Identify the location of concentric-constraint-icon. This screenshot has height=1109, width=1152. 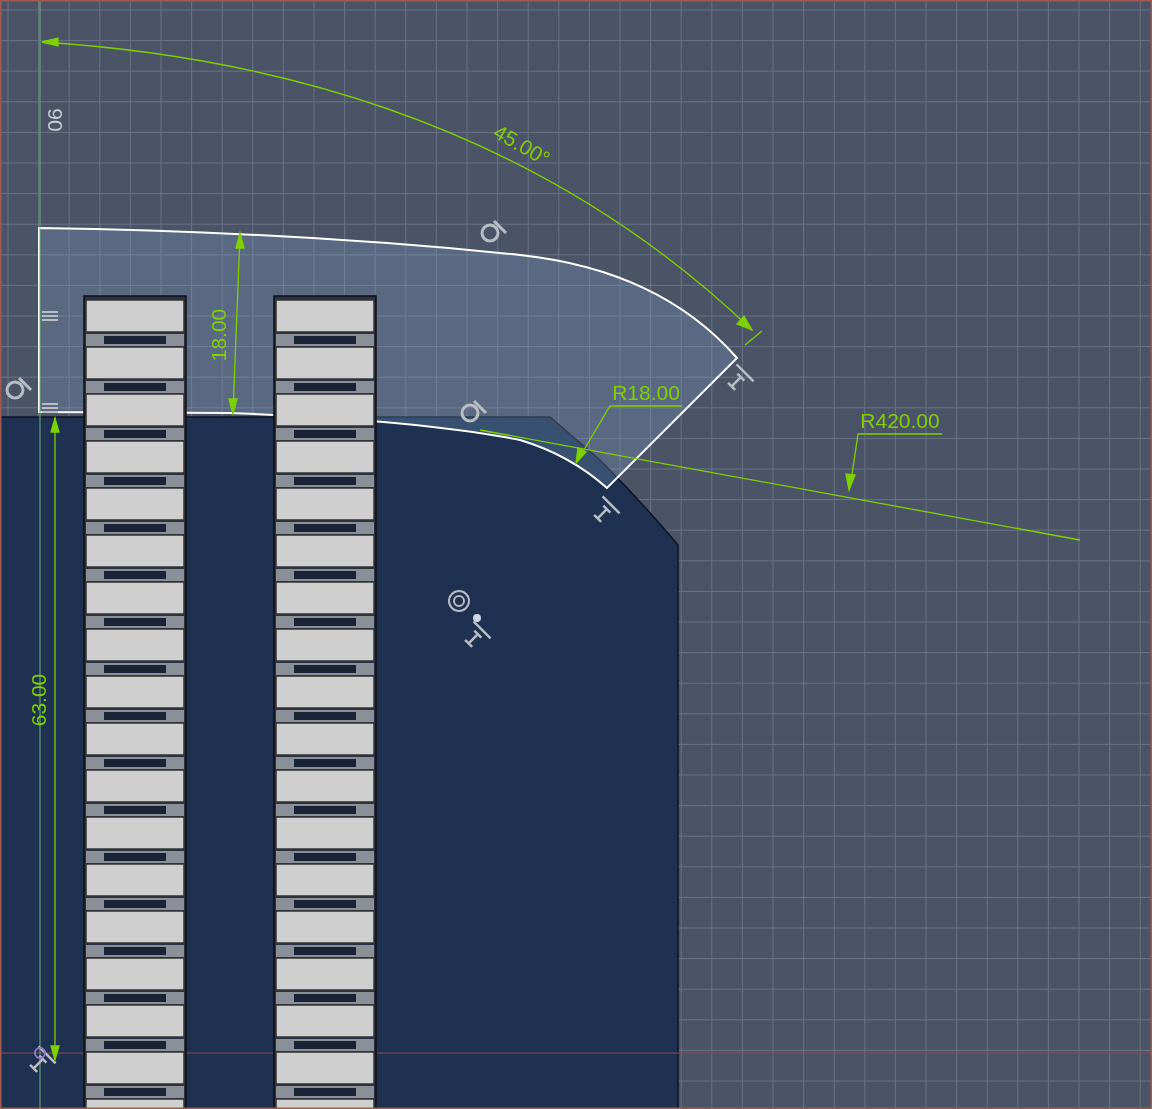
(459, 601).